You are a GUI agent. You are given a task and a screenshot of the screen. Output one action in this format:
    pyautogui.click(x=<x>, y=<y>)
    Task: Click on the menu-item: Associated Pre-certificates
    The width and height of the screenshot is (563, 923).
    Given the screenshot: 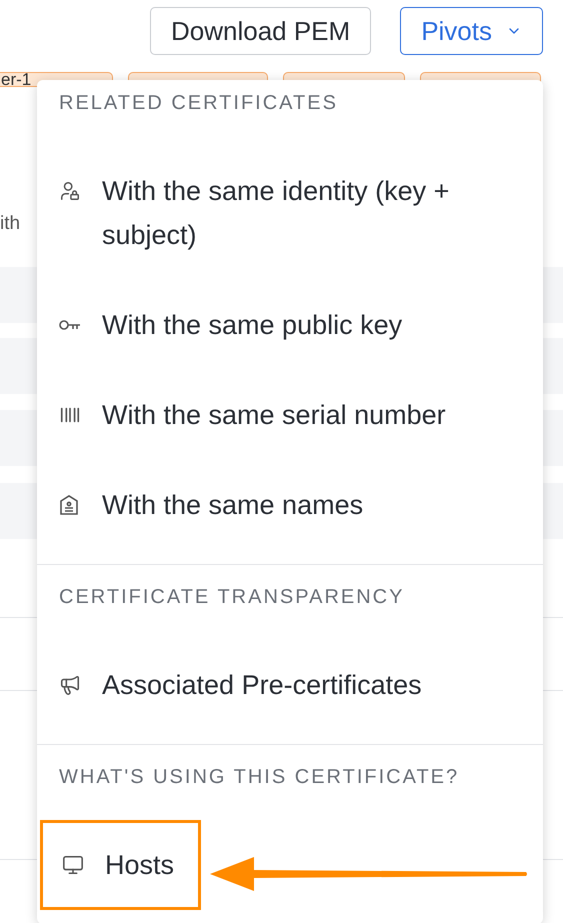 What is the action you would take?
    pyautogui.click(x=290, y=685)
    